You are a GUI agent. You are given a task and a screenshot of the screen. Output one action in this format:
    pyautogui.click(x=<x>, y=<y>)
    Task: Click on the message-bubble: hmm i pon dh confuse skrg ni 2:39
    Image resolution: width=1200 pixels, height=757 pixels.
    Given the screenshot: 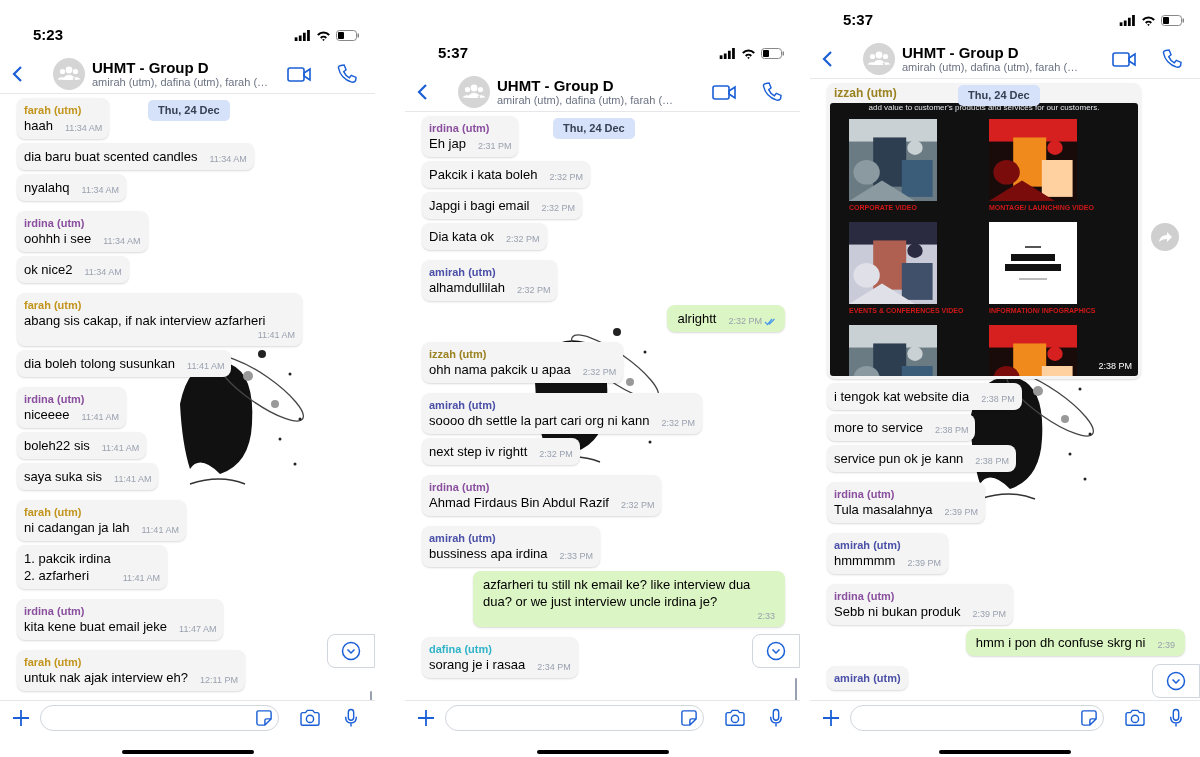 What is the action you would take?
    pyautogui.click(x=1075, y=642)
    